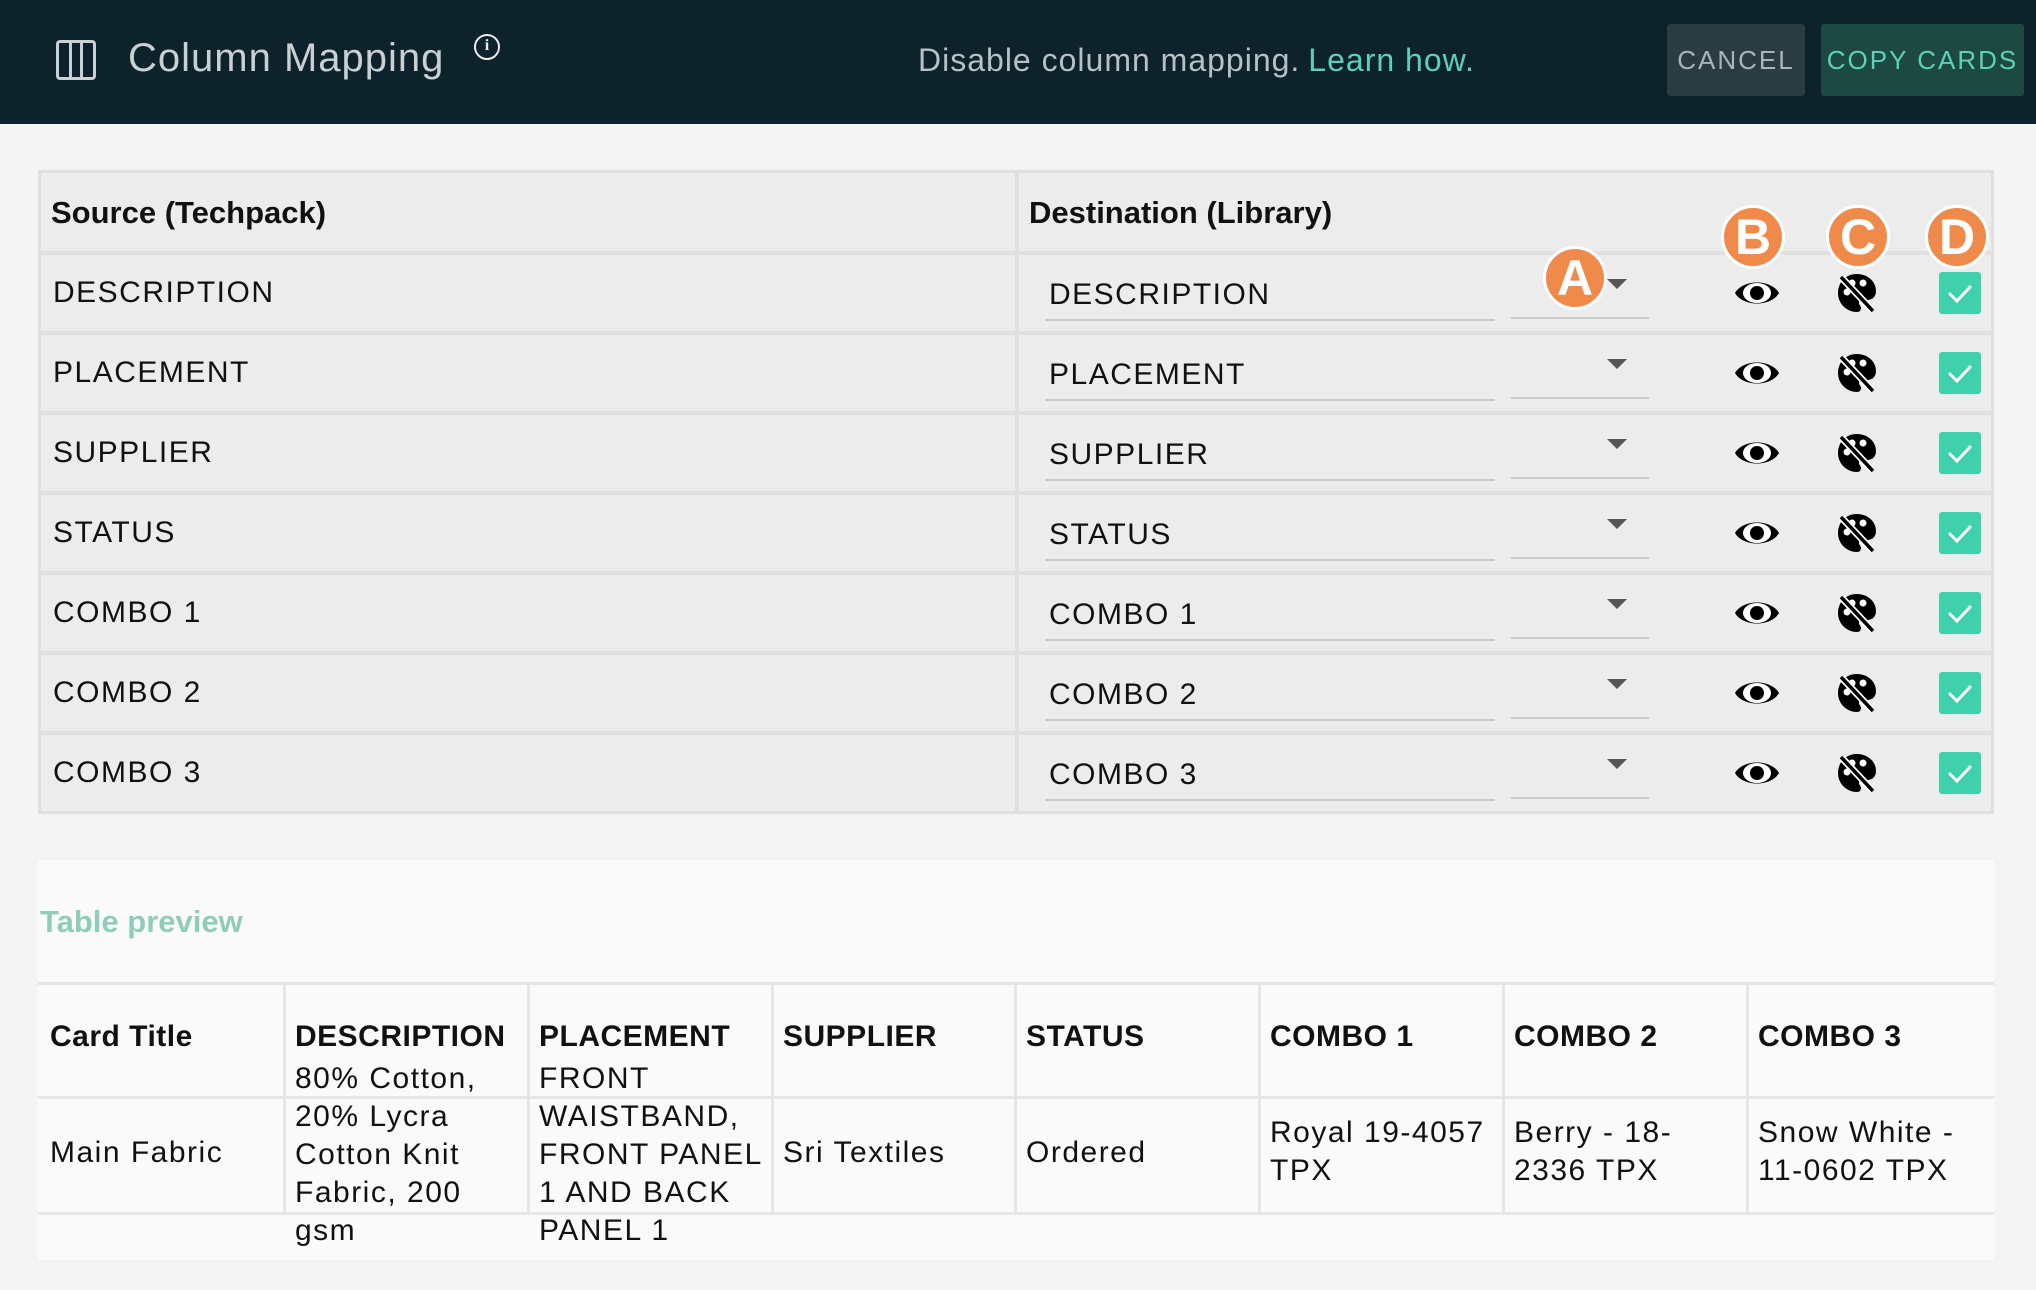 Image resolution: width=2036 pixels, height=1290 pixels. What do you see at coordinates (1270, 454) in the screenshot?
I see `destination-field: SUPPLIER` at bounding box center [1270, 454].